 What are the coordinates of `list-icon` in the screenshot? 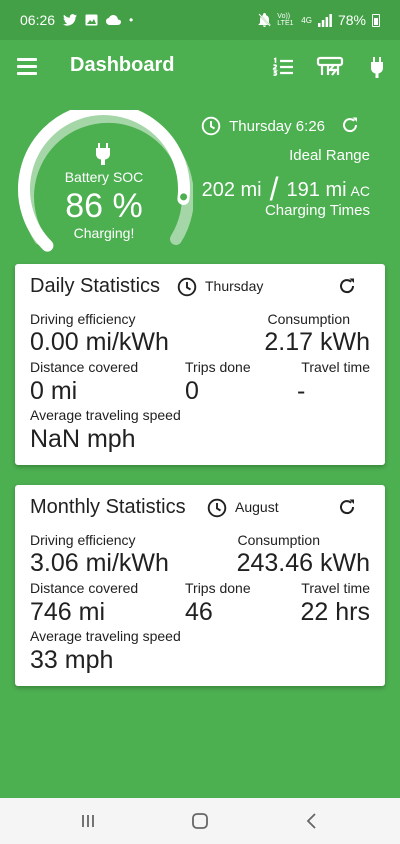 It's located at (283, 67).